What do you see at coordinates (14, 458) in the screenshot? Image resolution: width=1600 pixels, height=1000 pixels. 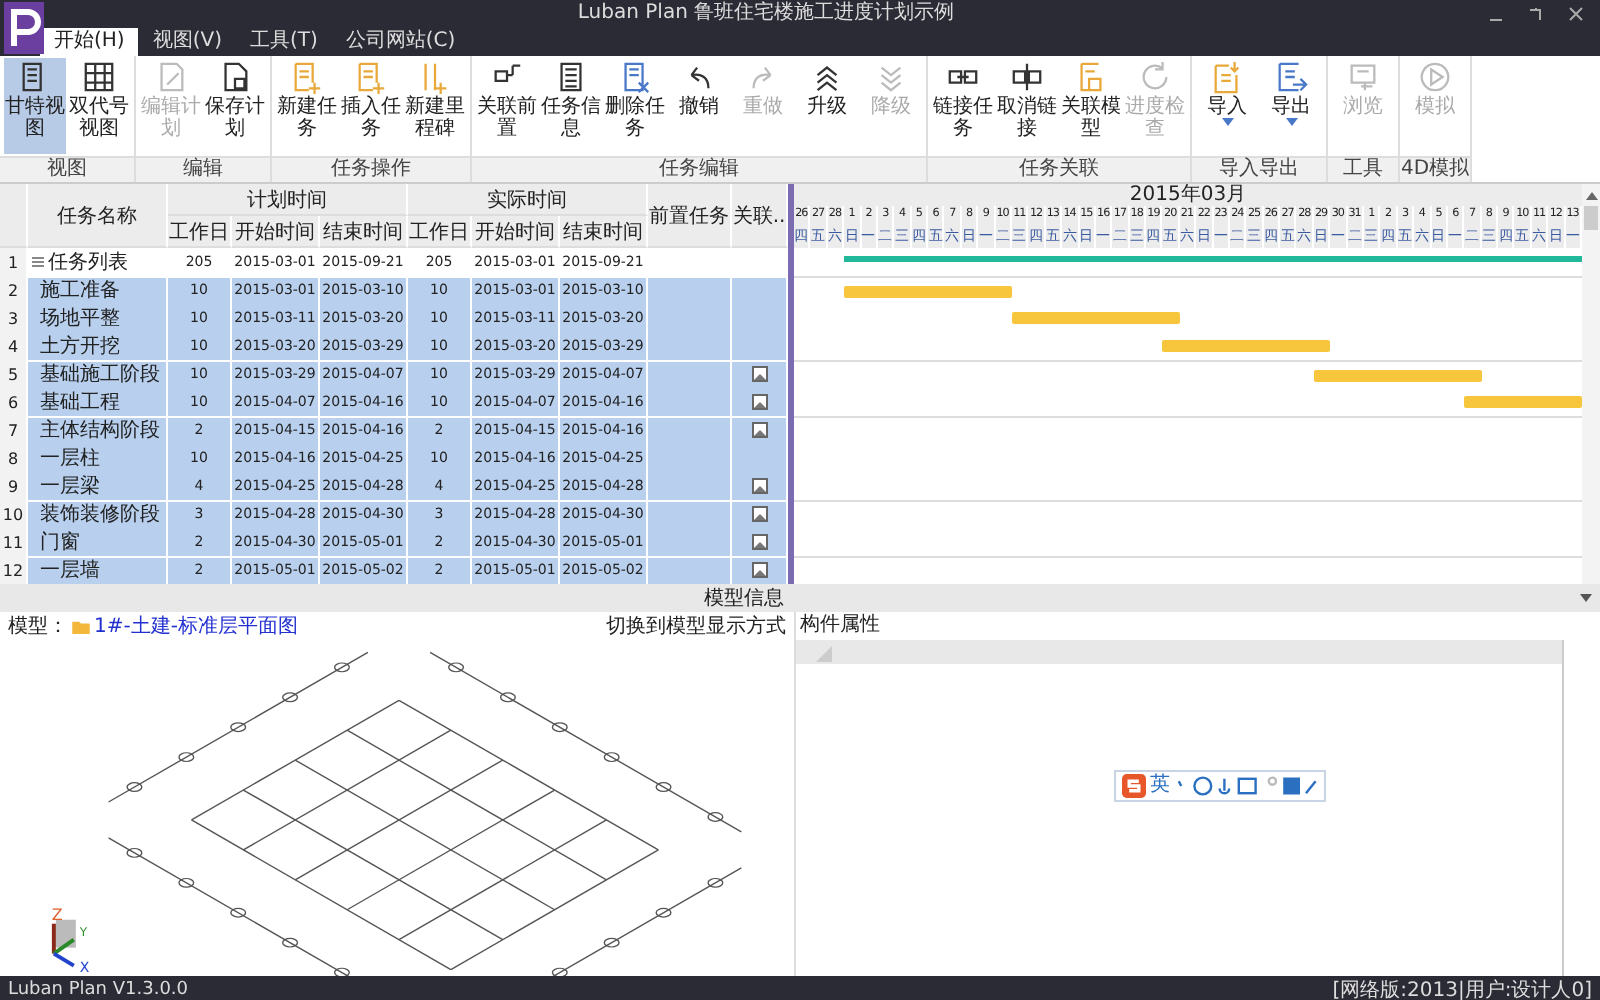 I see `row-number: 8` at bounding box center [14, 458].